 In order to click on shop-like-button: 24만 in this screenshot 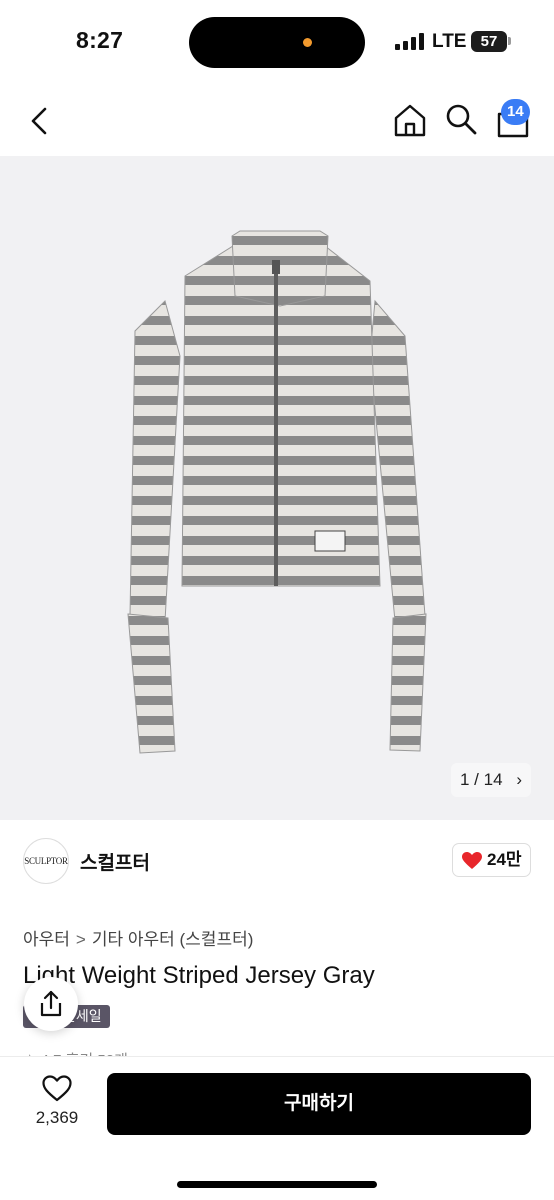, I will do `click(491, 860)`.